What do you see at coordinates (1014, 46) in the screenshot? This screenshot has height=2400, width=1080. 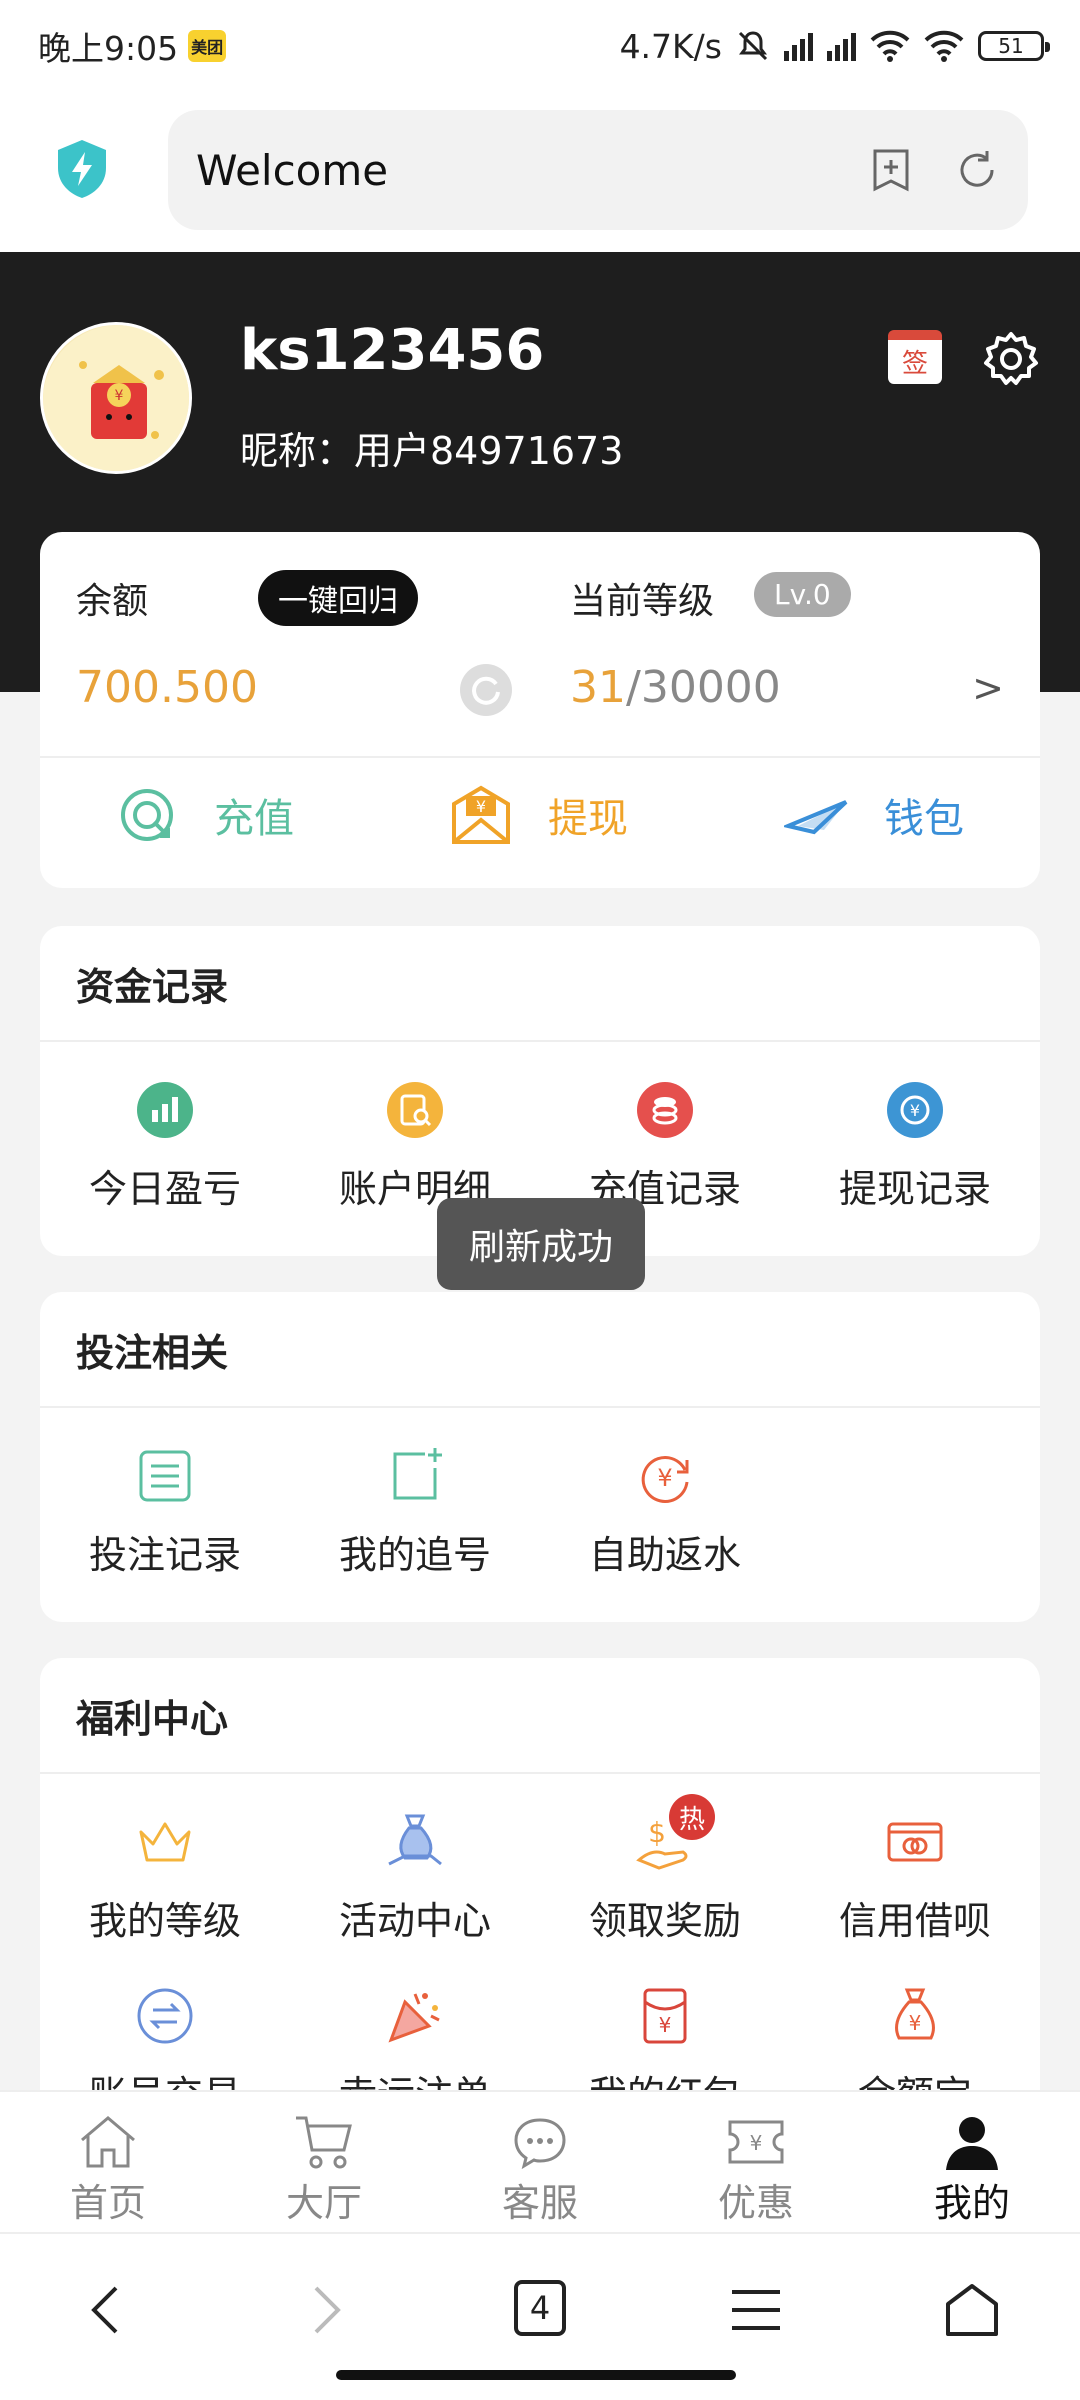 I see `battery-icon: 51` at bounding box center [1014, 46].